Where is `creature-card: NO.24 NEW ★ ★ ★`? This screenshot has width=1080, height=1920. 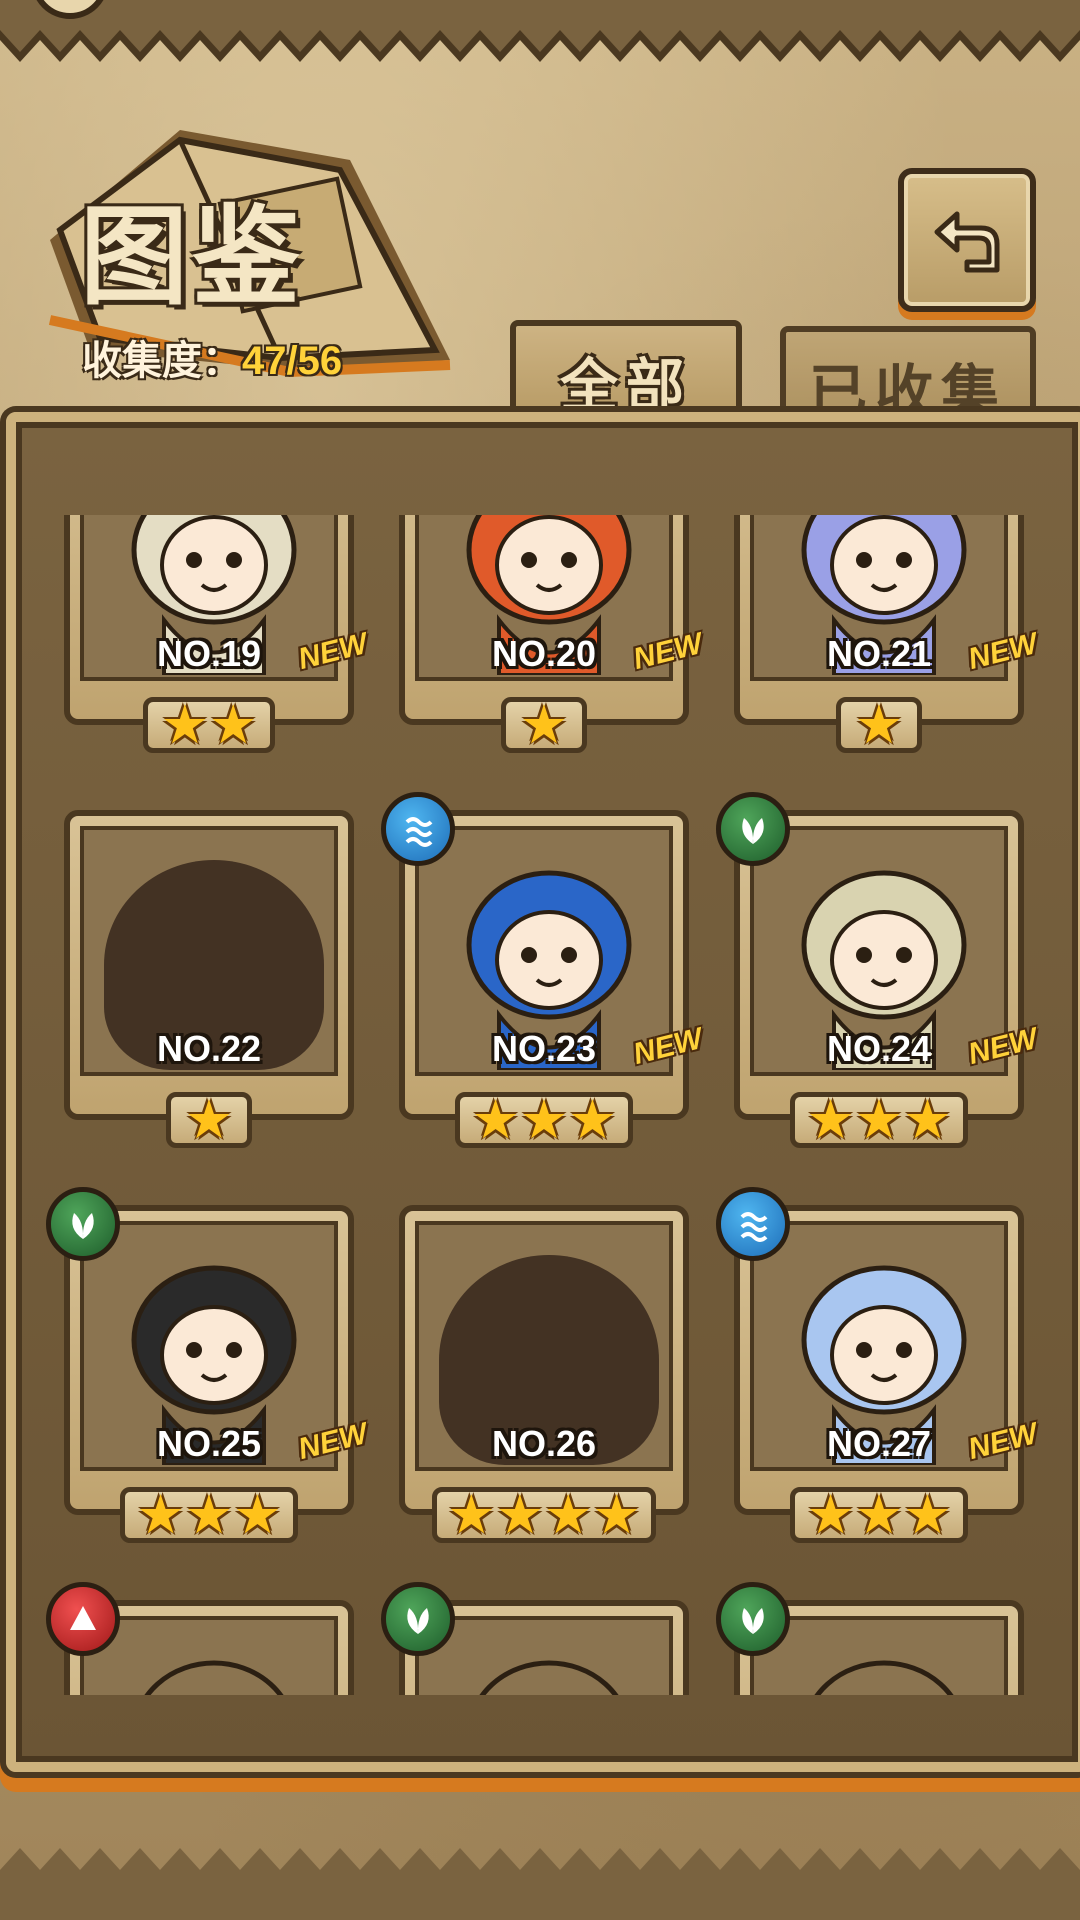
creature-card: NO.24 NEW ★ ★ ★ is located at coordinates (878, 971).